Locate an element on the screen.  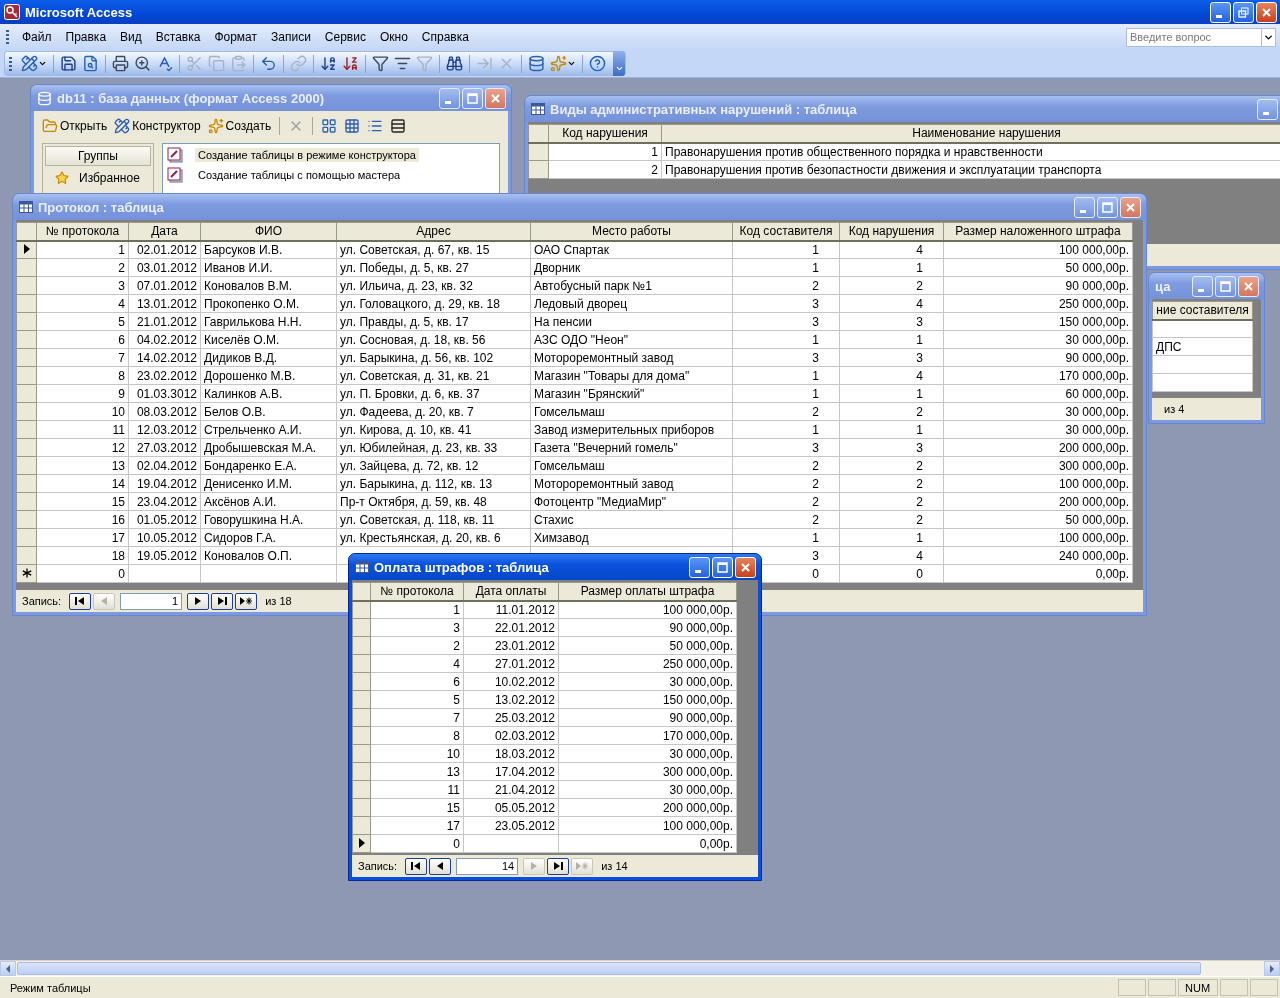
undo-icon is located at coordinates (268, 63).